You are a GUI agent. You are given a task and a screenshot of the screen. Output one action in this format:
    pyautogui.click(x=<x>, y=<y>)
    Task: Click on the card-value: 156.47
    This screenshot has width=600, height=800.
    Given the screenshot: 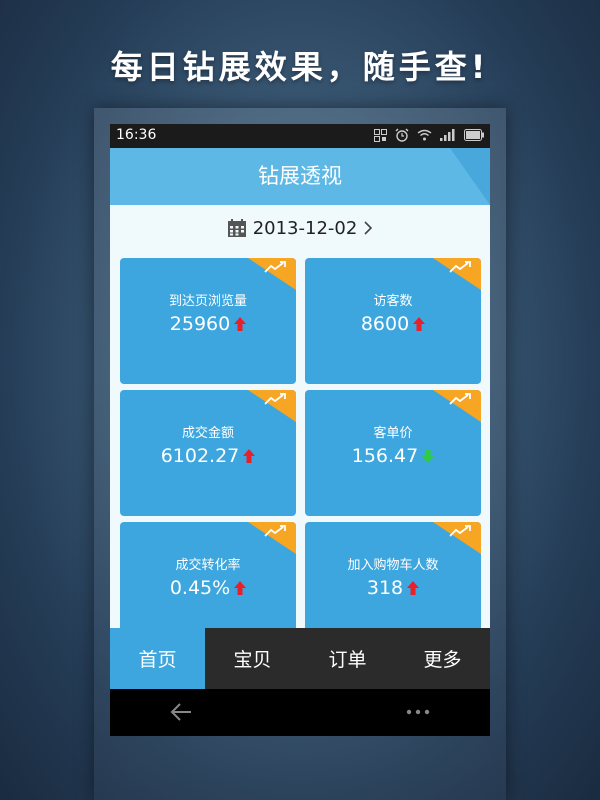 What is the action you would take?
    pyautogui.click(x=385, y=456)
    